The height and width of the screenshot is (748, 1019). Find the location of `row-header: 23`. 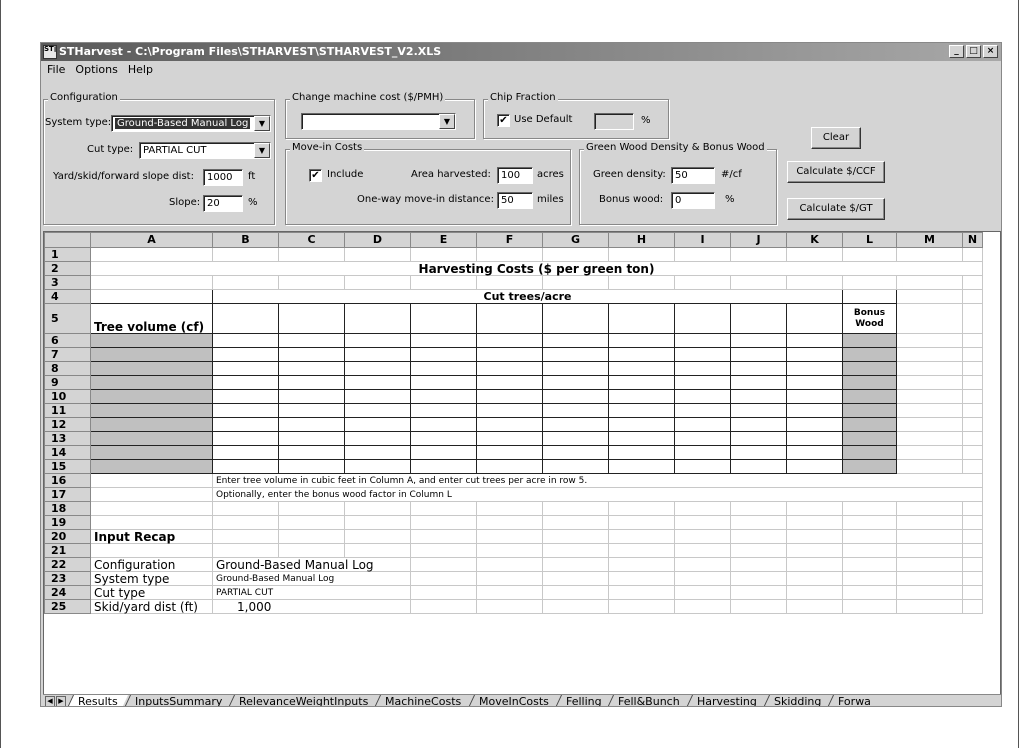

row-header: 23 is located at coordinates (67, 578).